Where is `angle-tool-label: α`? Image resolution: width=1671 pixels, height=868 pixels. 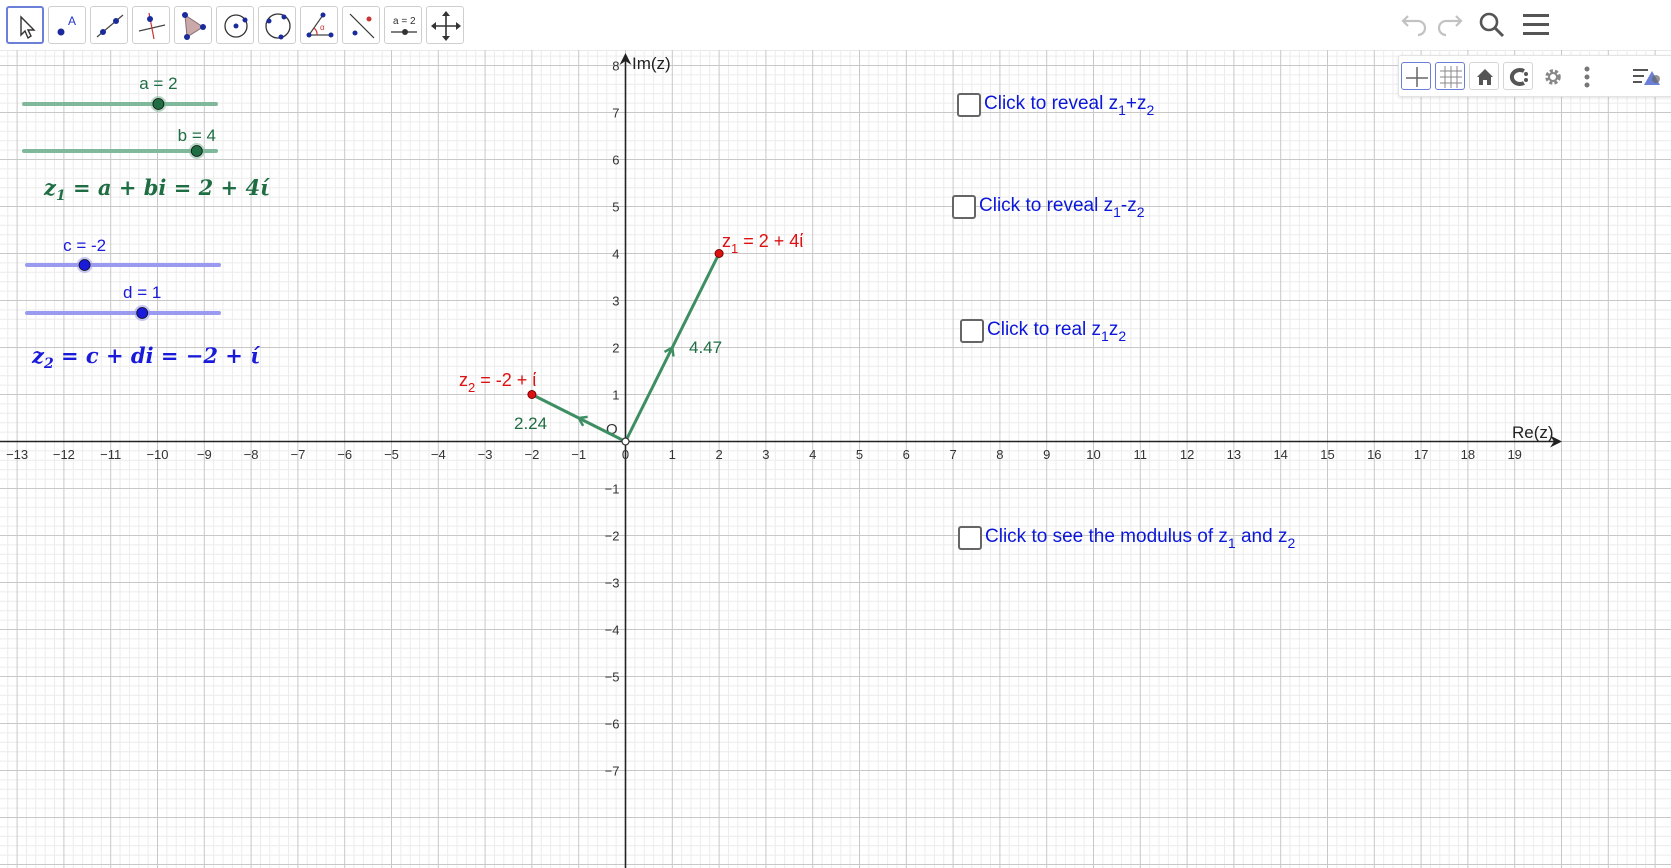
angle-tool-label: α is located at coordinates (322, 27).